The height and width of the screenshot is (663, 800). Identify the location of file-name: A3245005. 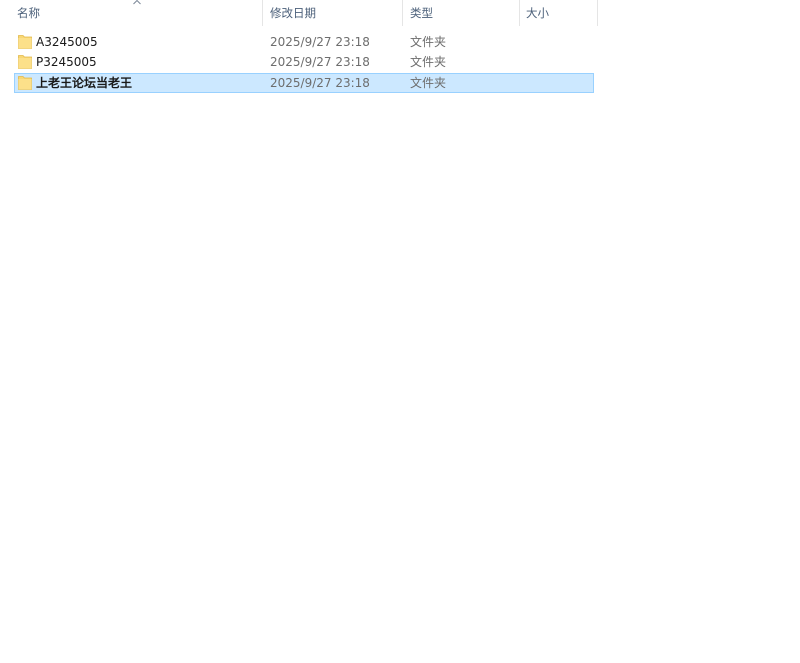
(67, 42).